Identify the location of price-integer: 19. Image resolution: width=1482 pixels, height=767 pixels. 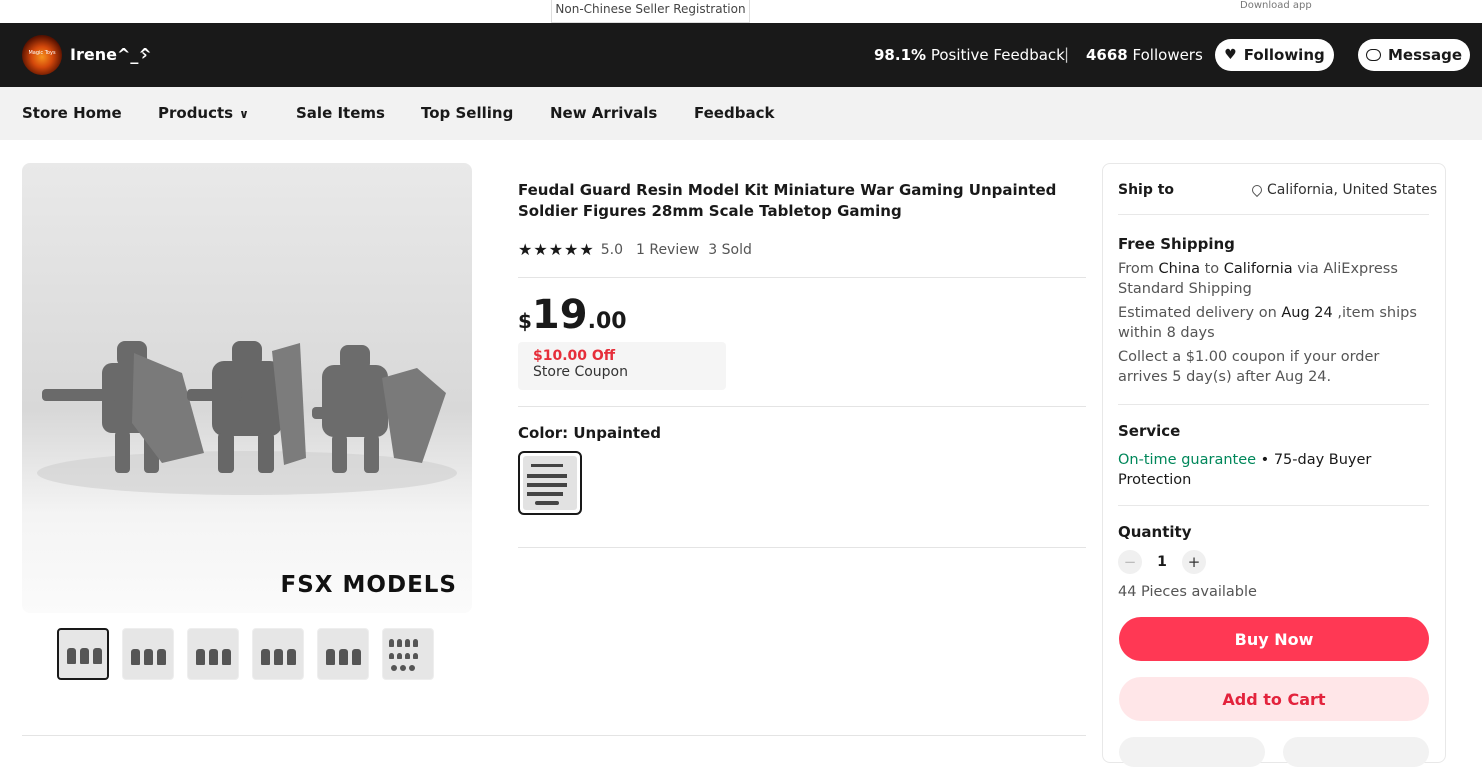
(559, 315).